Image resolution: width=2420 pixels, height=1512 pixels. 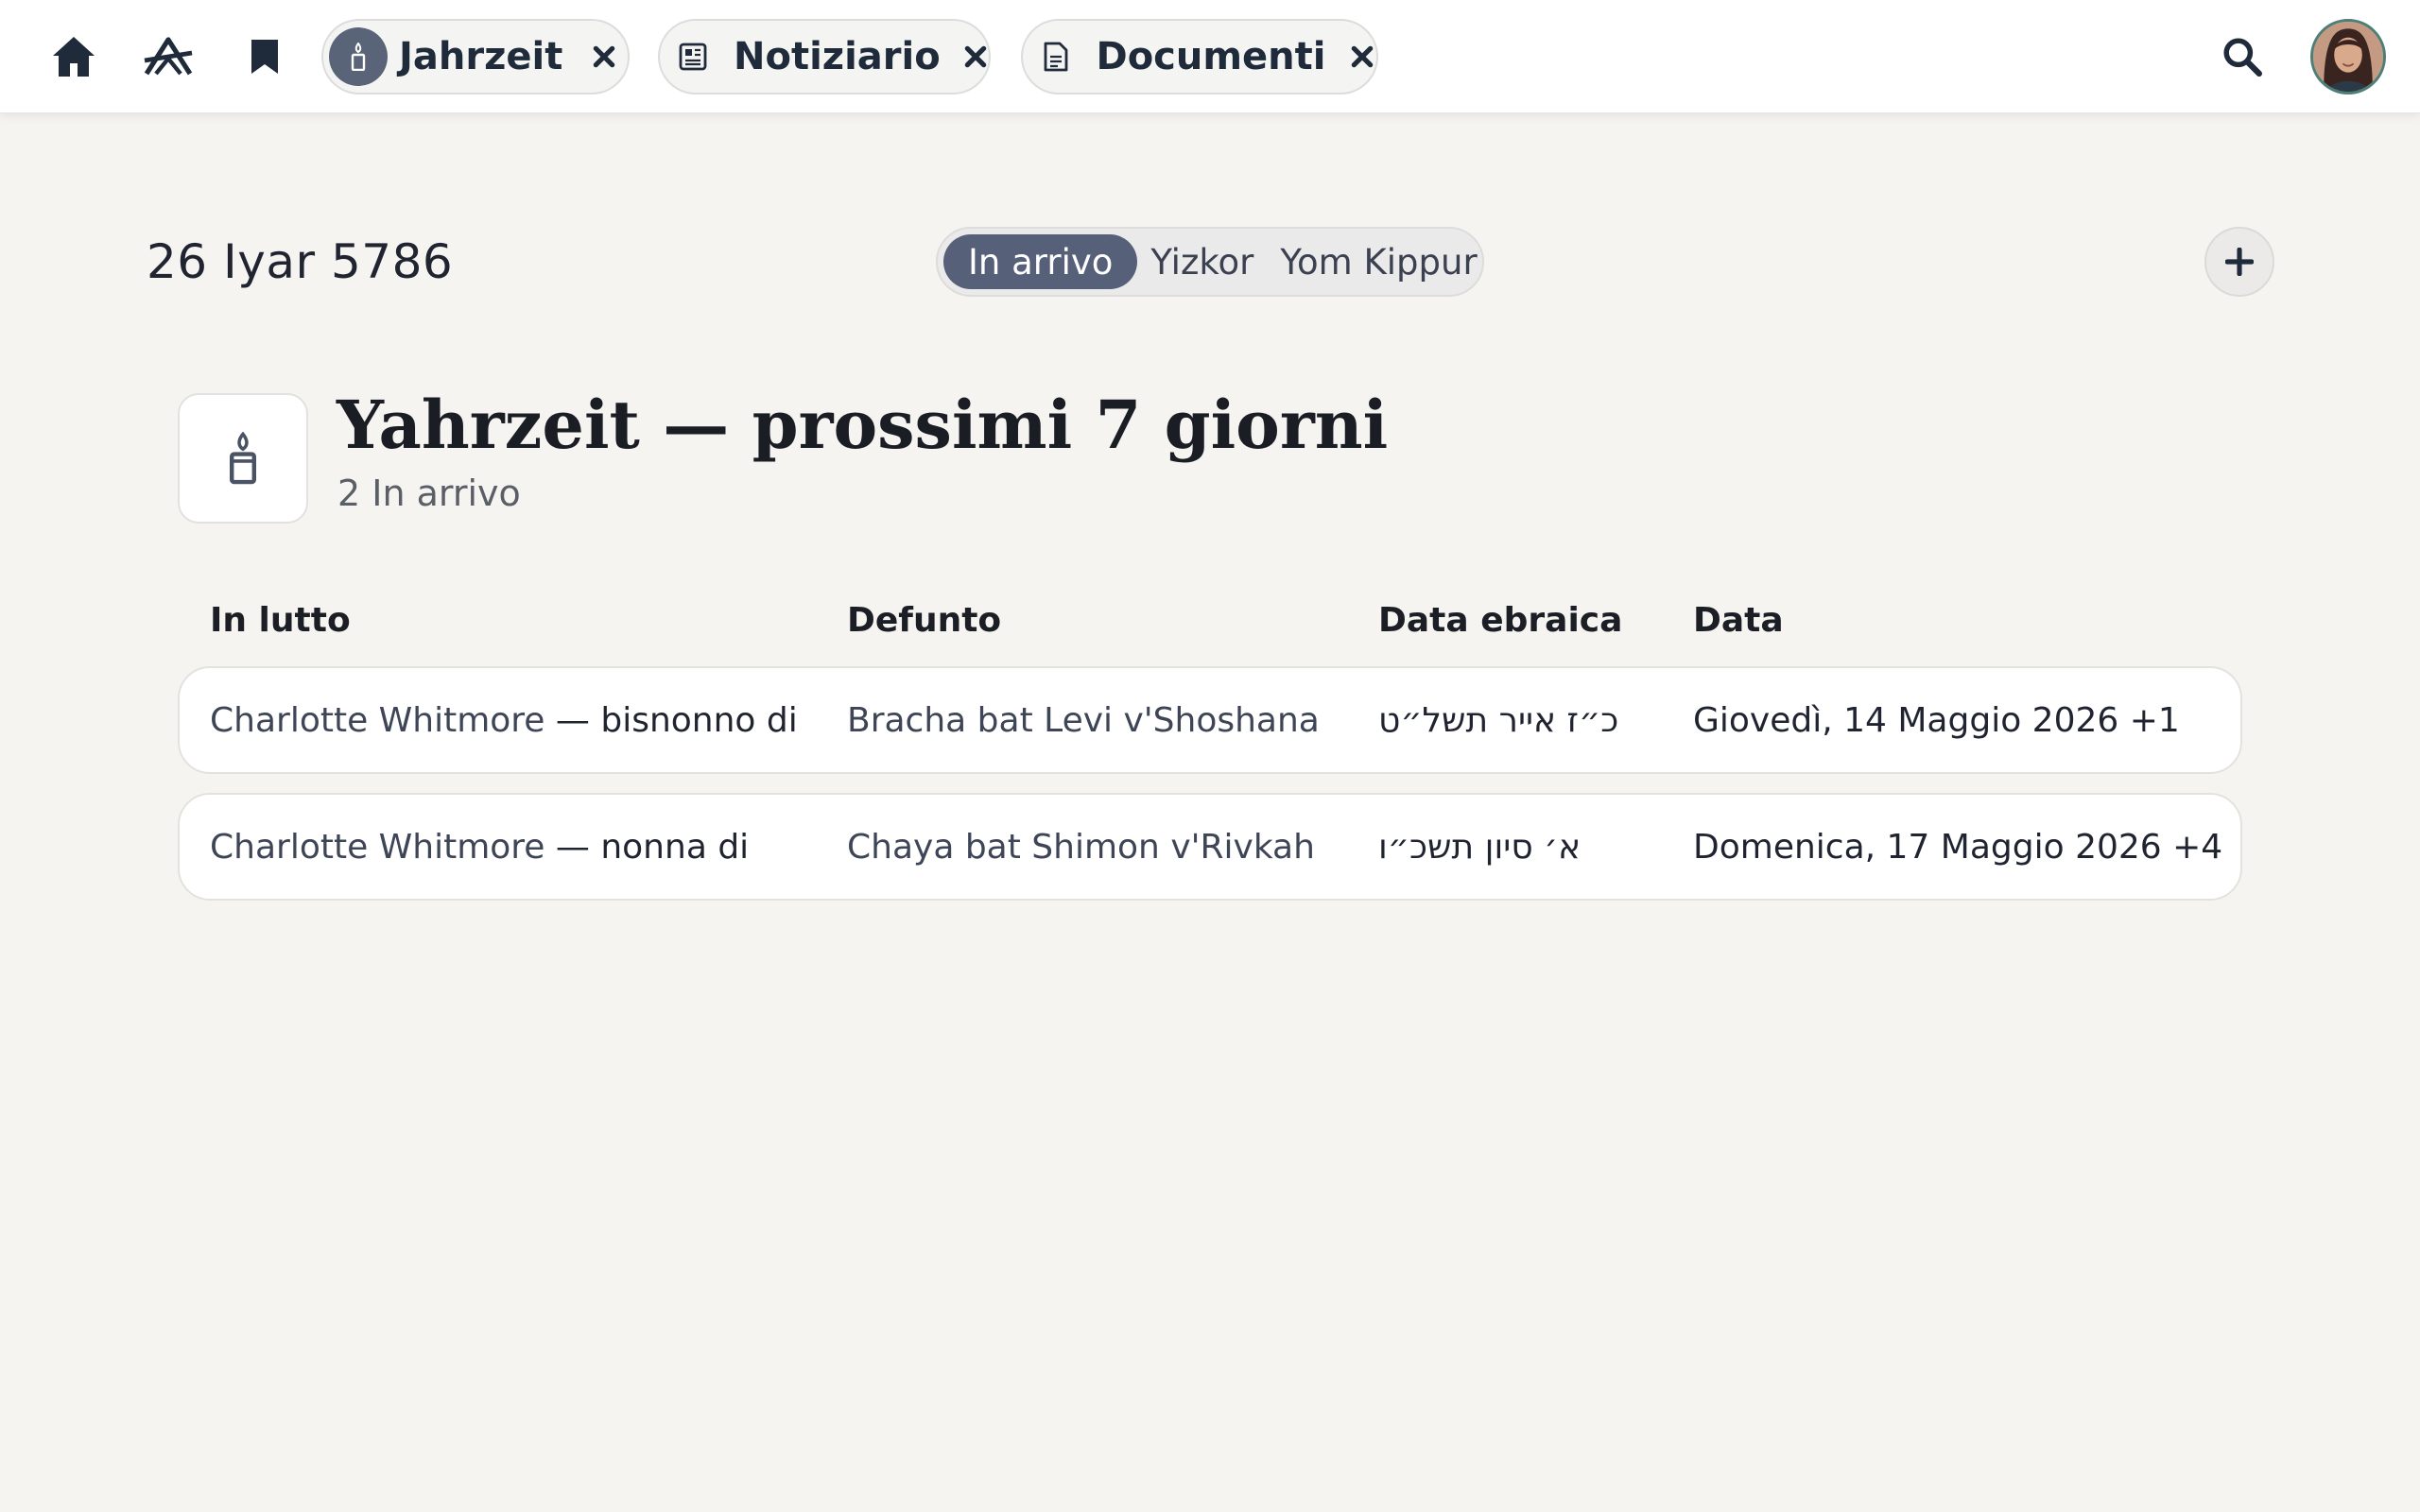 I want to click on tab-notiziario-icon-wrap, so click(x=693, y=57).